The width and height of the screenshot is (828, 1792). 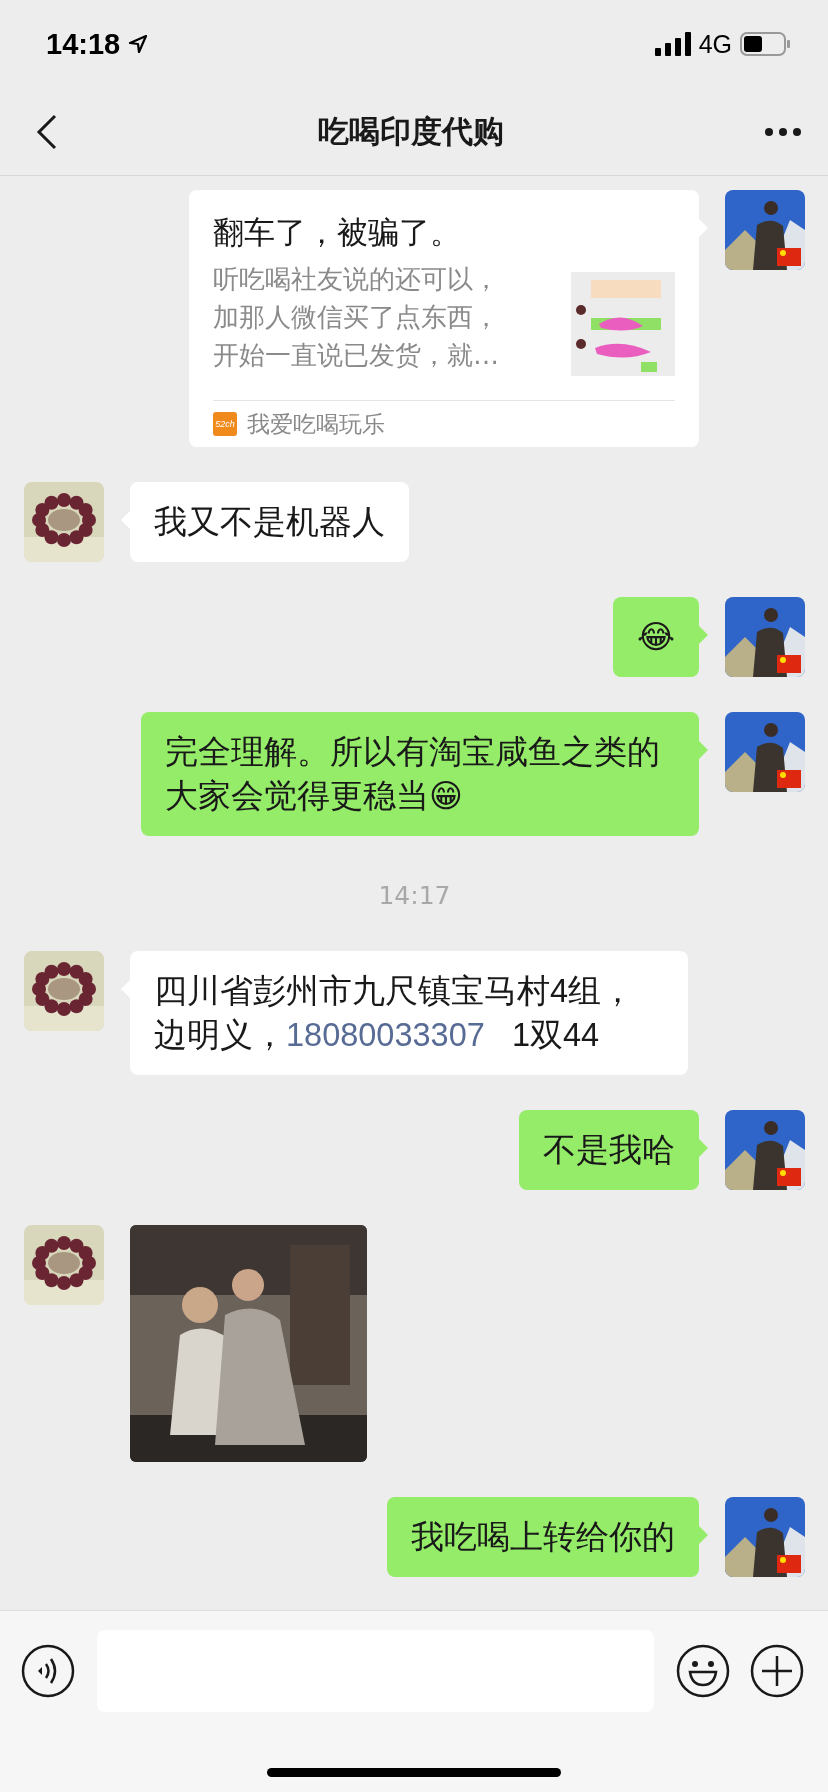 What do you see at coordinates (783, 131) in the screenshot?
I see `more-icon` at bounding box center [783, 131].